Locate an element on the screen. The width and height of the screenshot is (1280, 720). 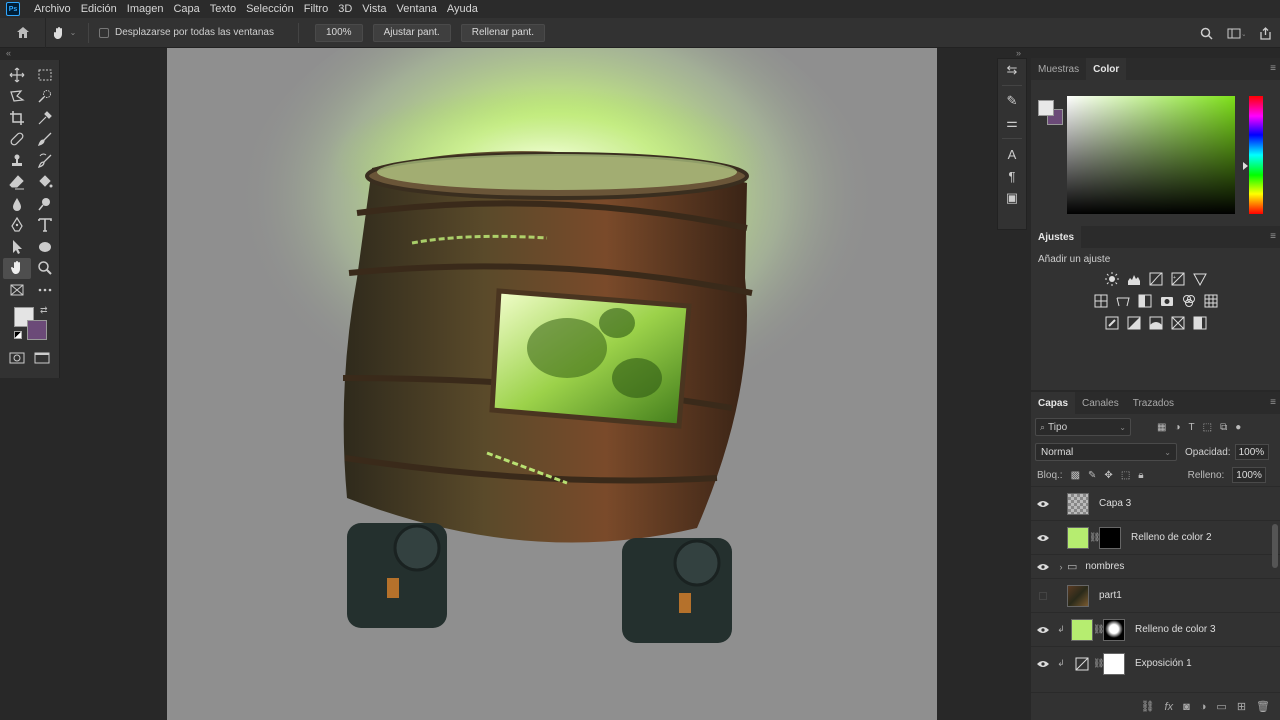
menu-ventana: Ventana is located at coordinates (417, 9).